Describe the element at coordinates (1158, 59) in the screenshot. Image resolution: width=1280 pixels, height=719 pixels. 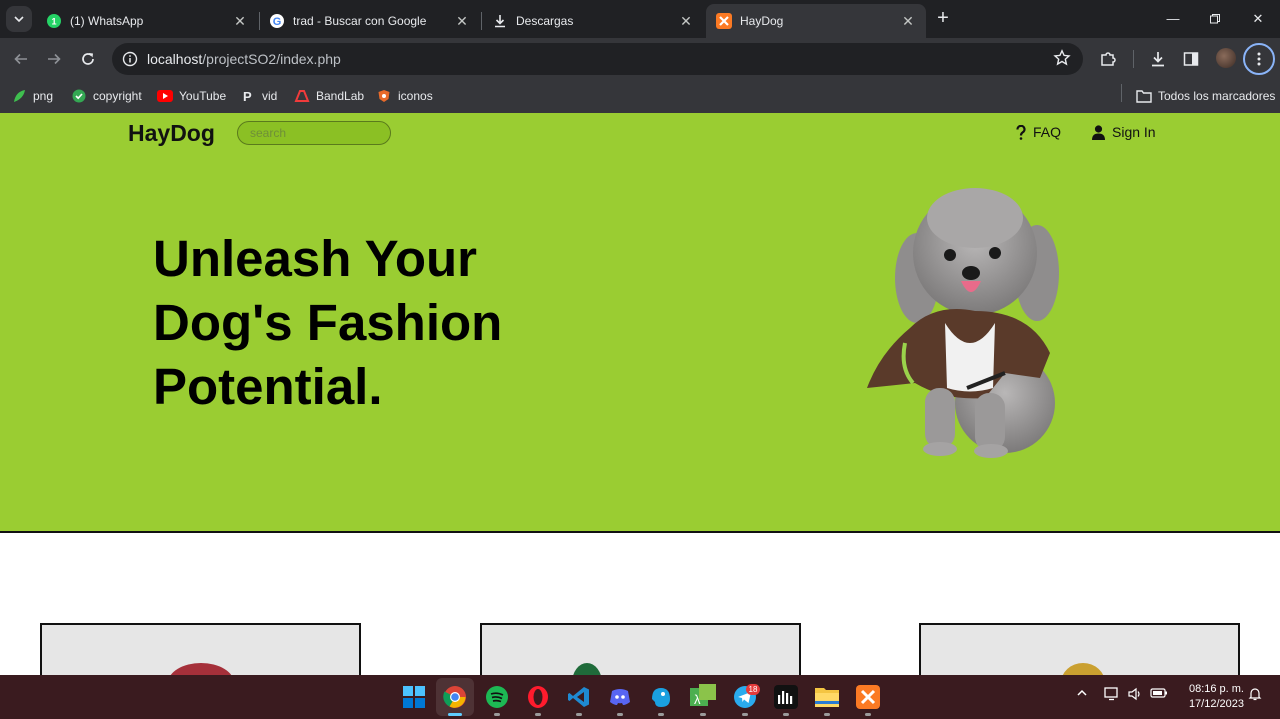
I see `downloads-button` at that location.